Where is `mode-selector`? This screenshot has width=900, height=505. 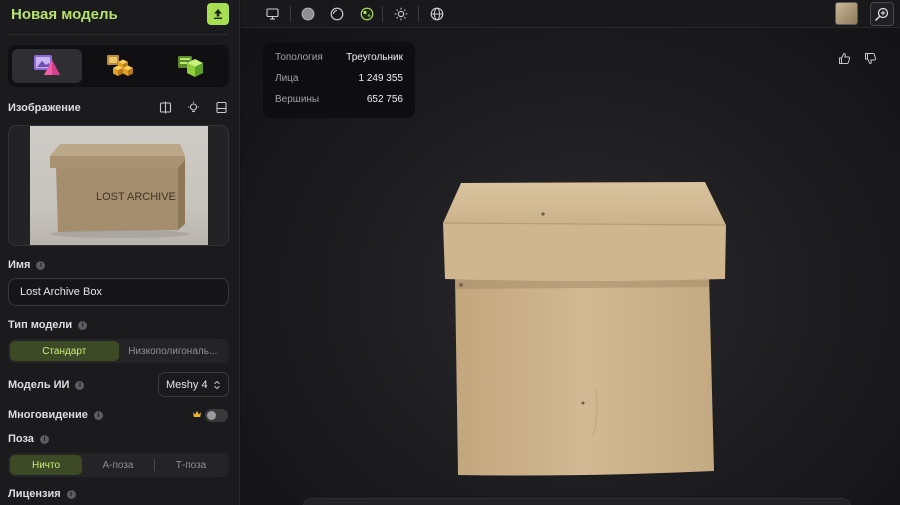 mode-selector is located at coordinates (118, 66).